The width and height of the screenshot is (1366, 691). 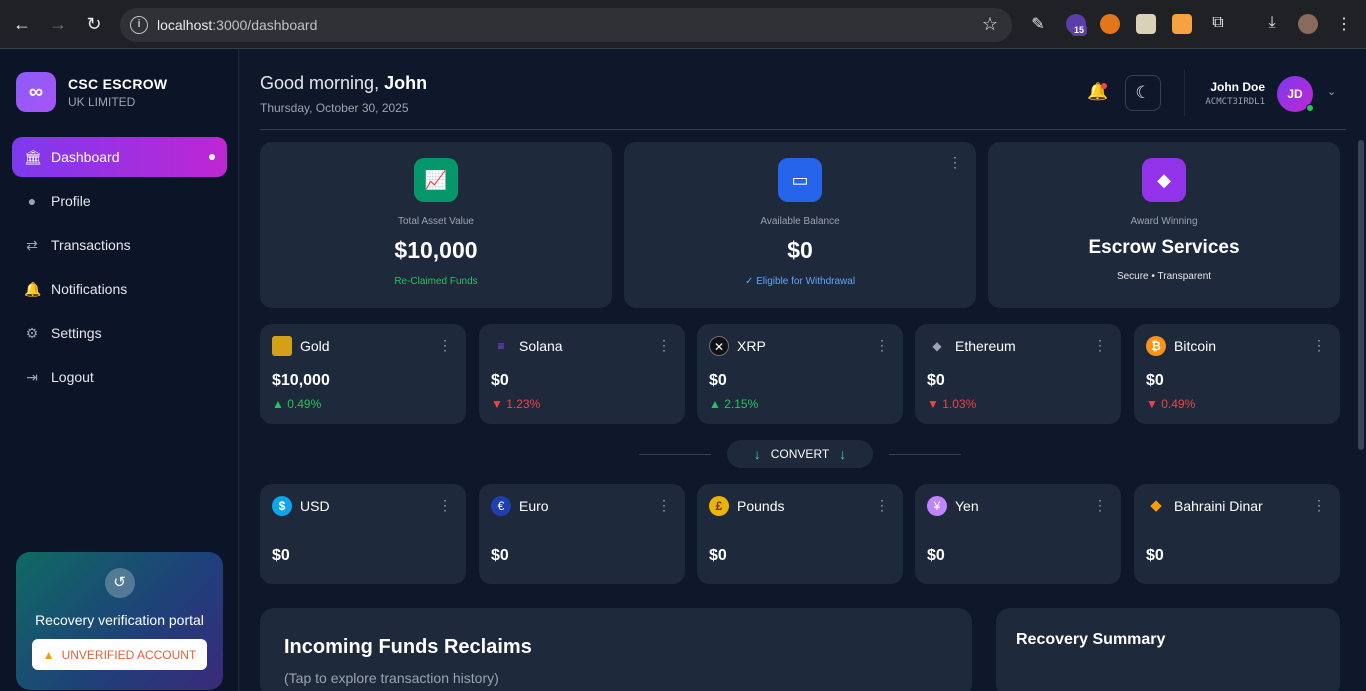 What do you see at coordinates (1018, 534) in the screenshot?
I see `fiat-card-yen: ¥ Yen ⋮ $0` at bounding box center [1018, 534].